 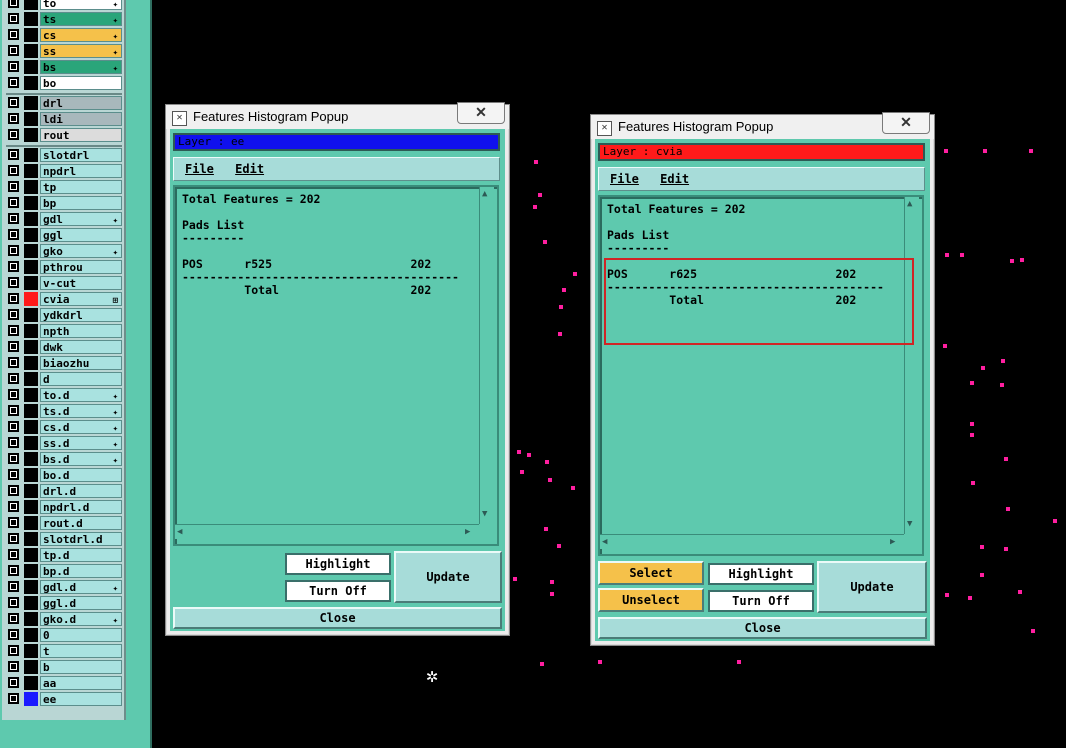 What do you see at coordinates (81, 267) in the screenshot?
I see `layer-name: pthrou` at bounding box center [81, 267].